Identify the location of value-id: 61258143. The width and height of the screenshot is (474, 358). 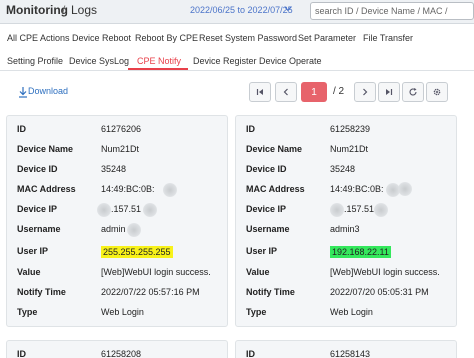
(350, 353).